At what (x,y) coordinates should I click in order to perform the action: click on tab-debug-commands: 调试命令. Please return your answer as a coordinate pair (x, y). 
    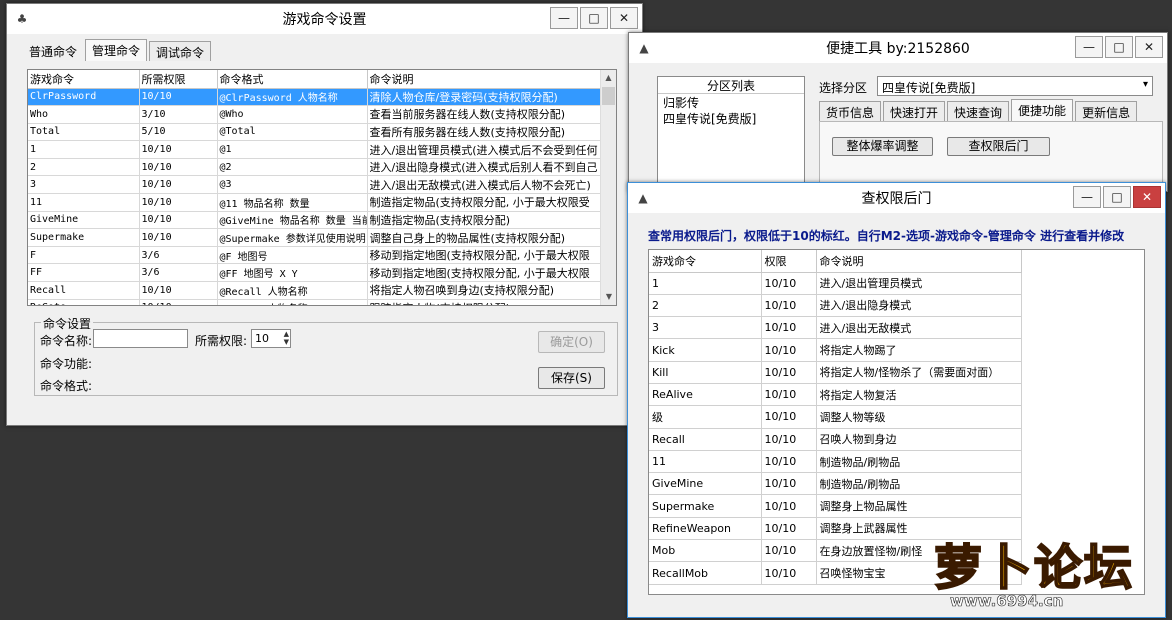
    Looking at the image, I should click on (180, 51).